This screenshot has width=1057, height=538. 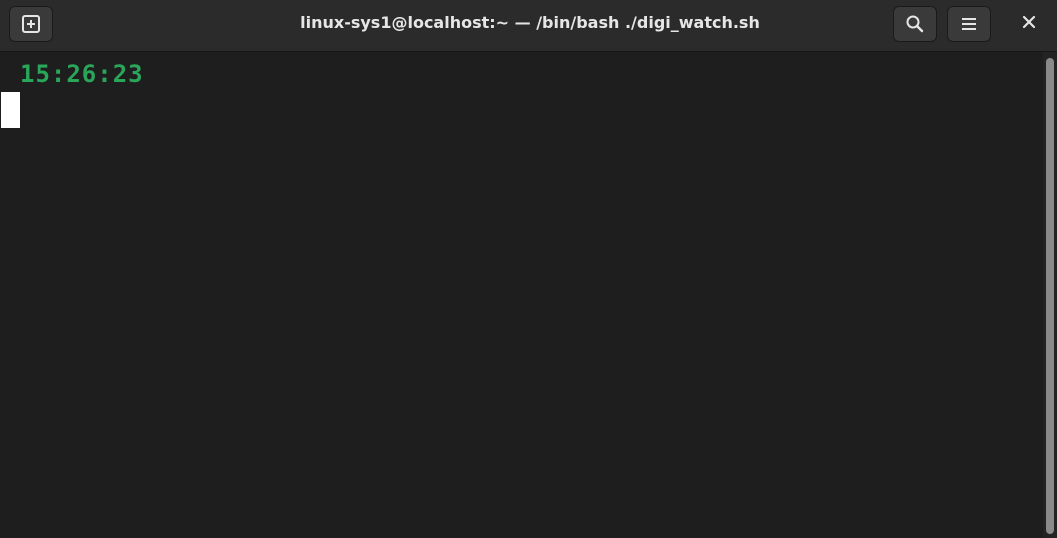 I want to click on hamburger-menu-icon, so click(x=969, y=24).